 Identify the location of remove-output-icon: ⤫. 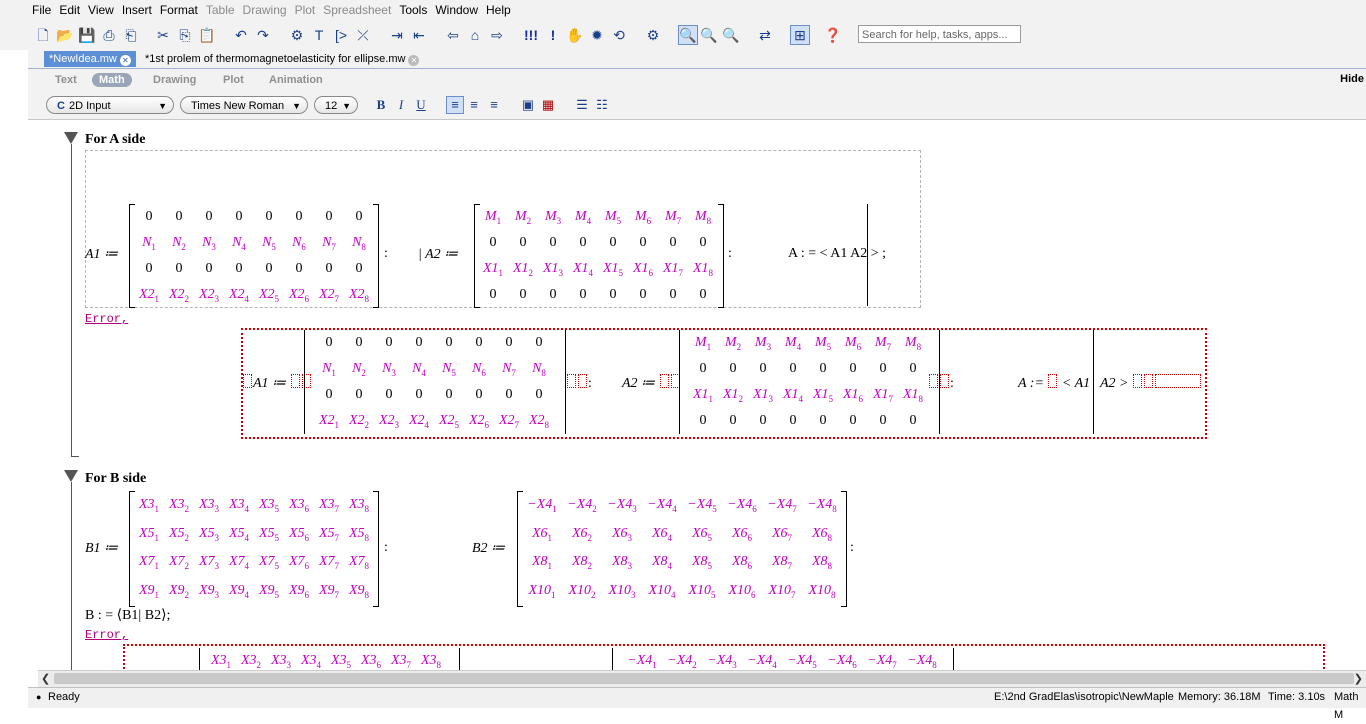
(363, 35).